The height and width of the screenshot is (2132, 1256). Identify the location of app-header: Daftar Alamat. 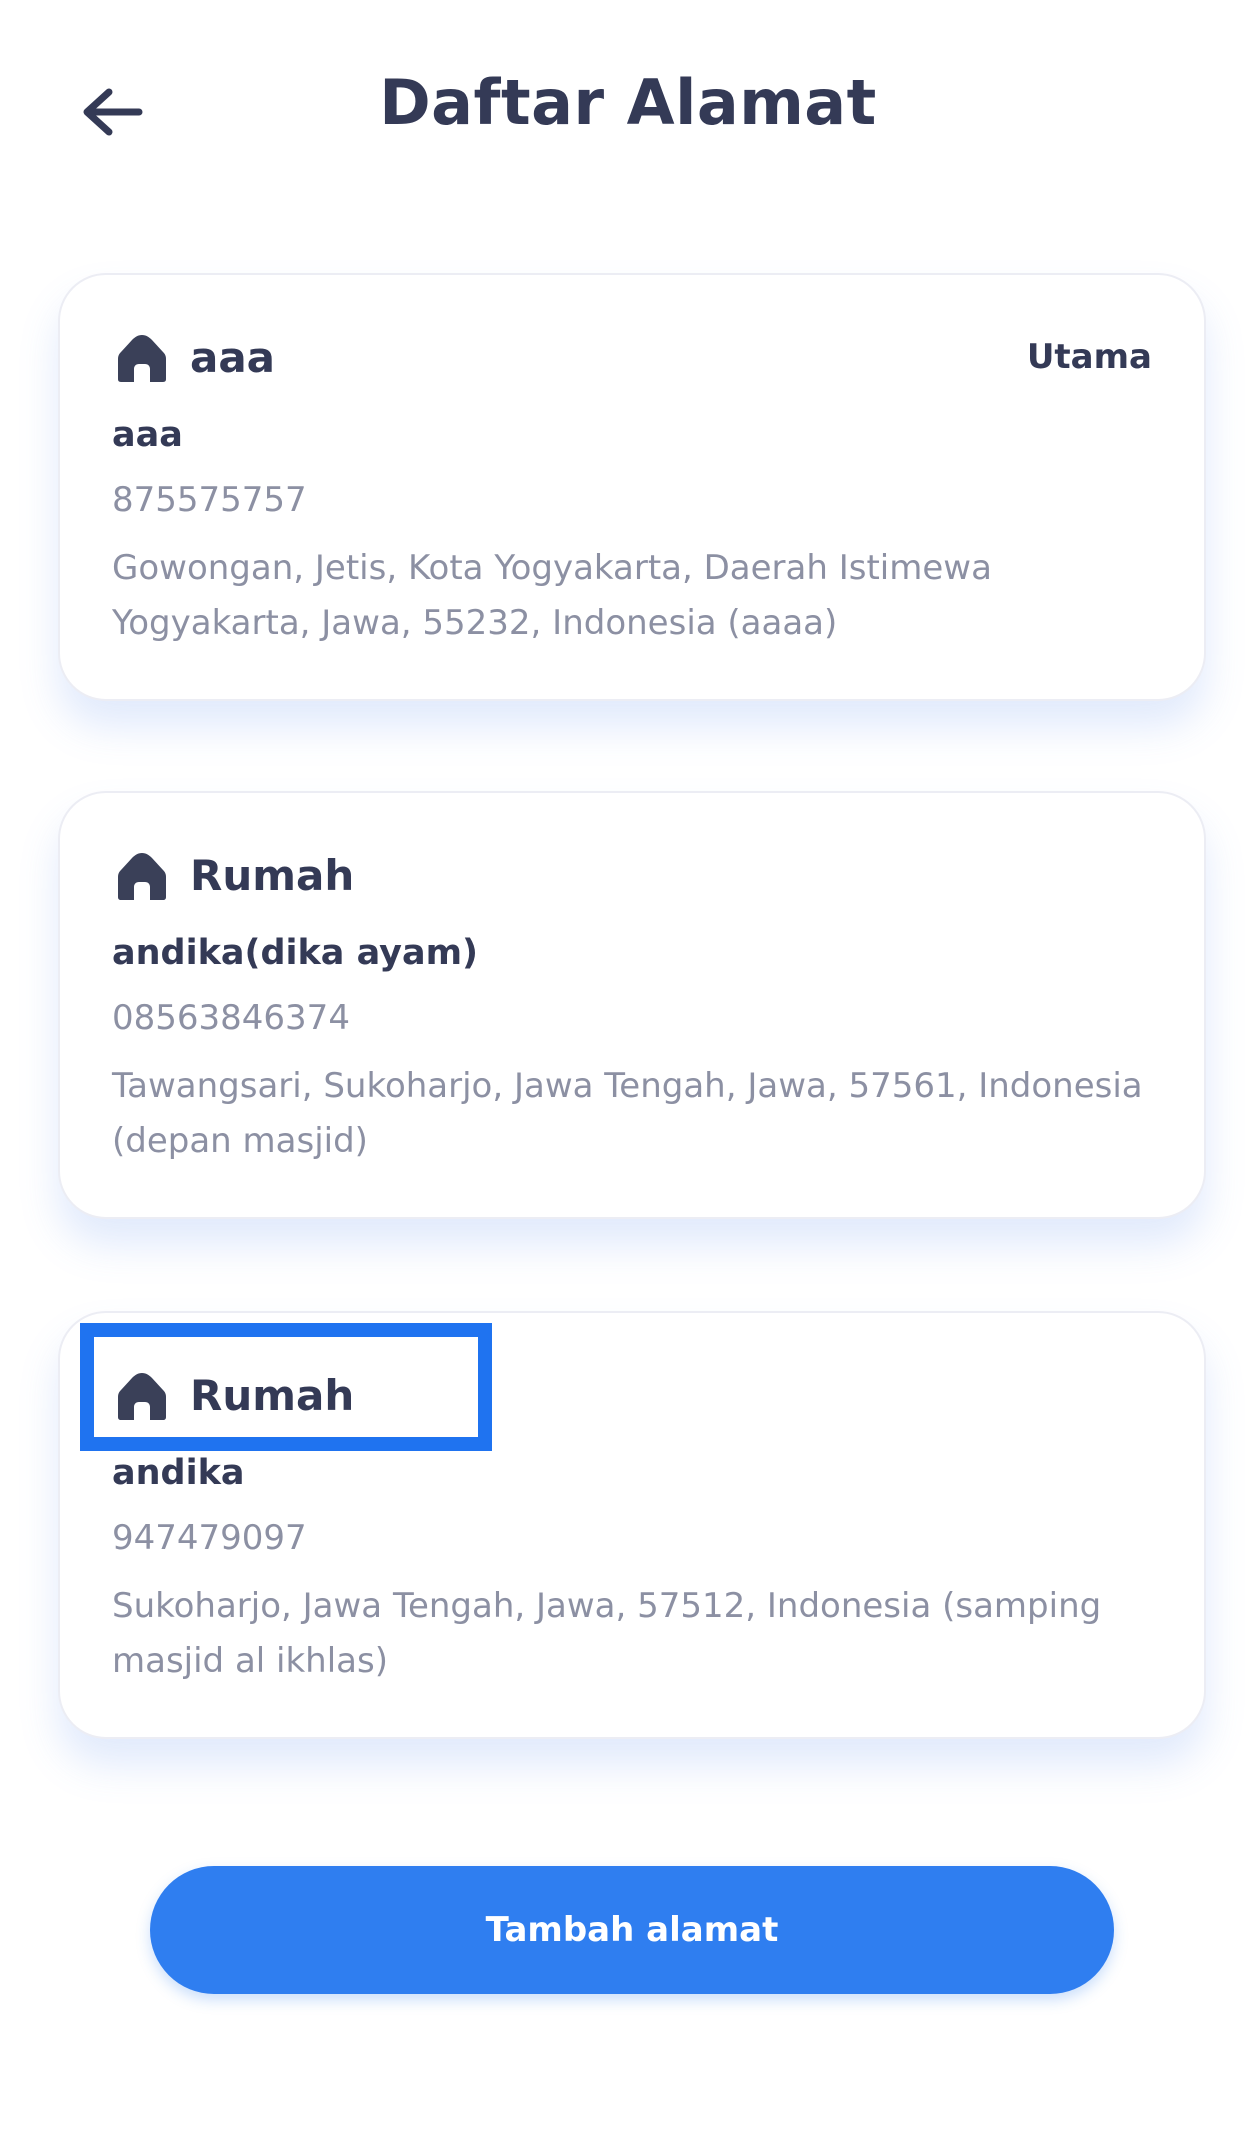
(628, 110).